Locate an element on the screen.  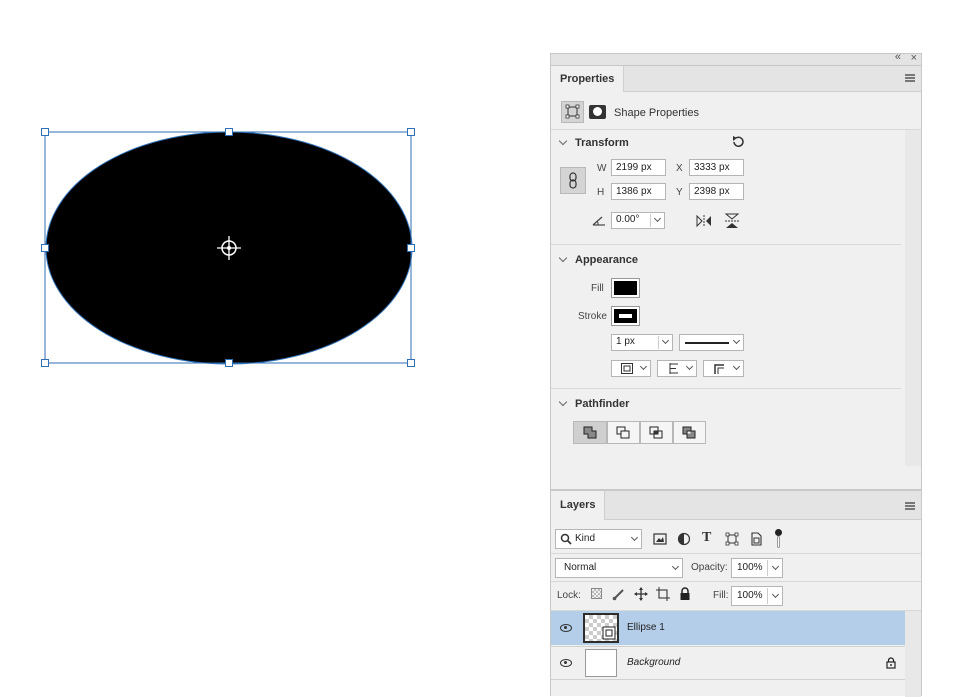
link-icon is located at coordinates (573, 180).